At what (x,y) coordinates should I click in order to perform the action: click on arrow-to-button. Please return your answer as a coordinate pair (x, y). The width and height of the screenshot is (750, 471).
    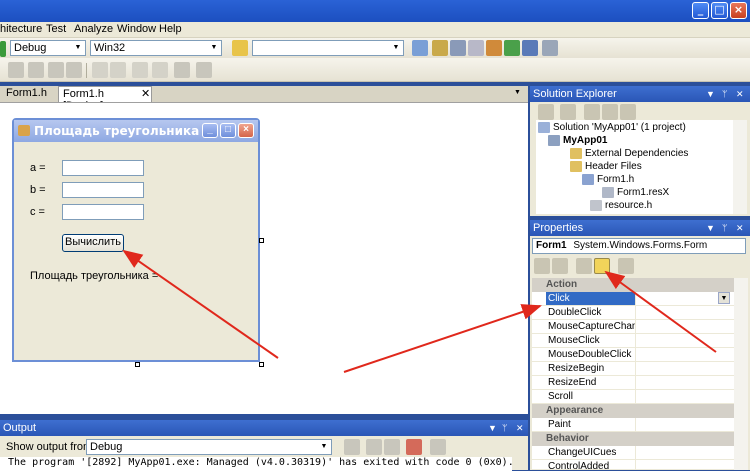
    Looking at the image, I should click on (200, 304).